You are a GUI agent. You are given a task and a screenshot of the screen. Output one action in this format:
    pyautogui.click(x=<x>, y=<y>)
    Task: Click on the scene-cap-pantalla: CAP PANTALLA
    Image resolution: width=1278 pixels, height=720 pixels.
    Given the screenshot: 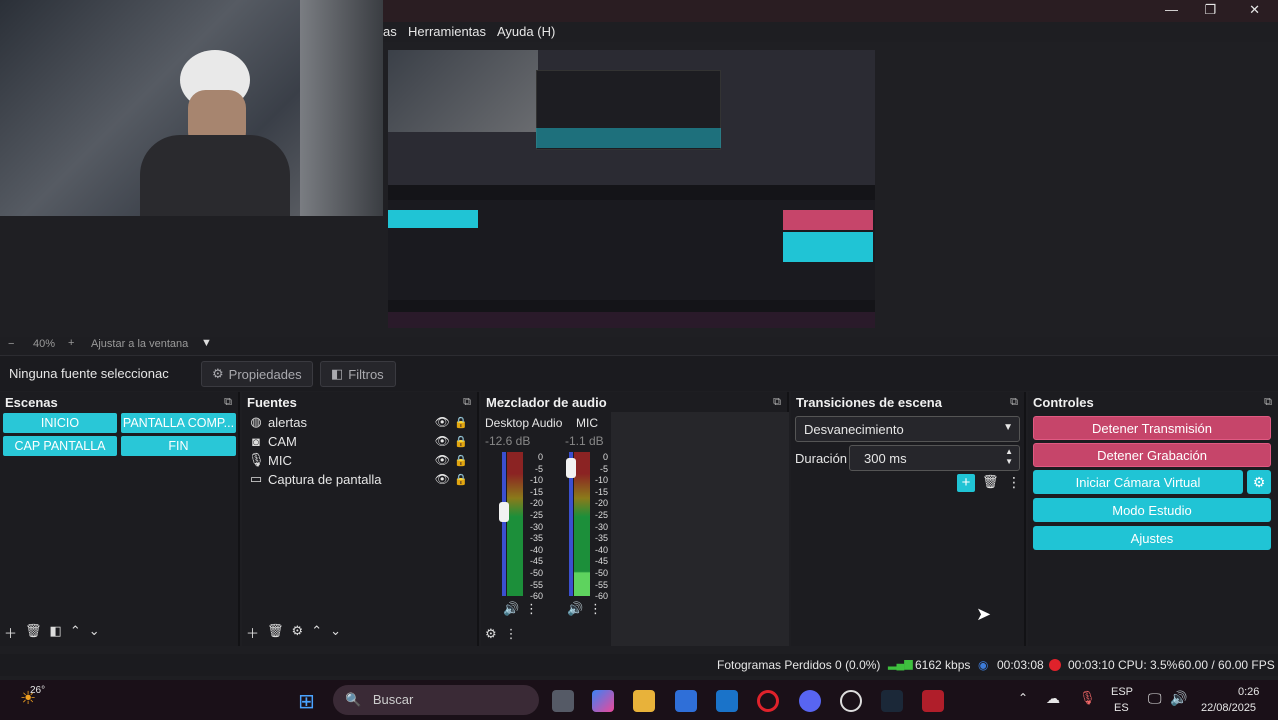 What is the action you would take?
    pyautogui.click(x=60, y=446)
    